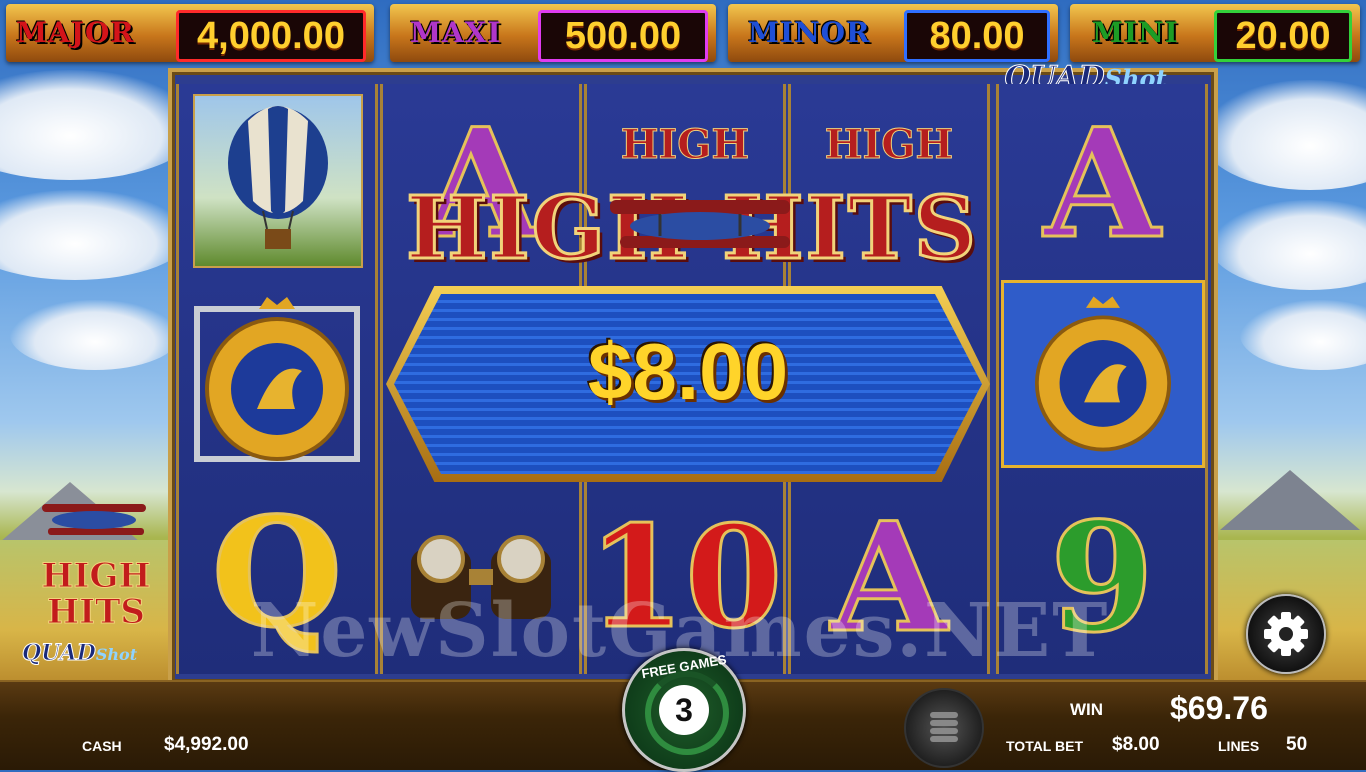 The width and height of the screenshot is (1366, 772). I want to click on win-panel: $8.00, so click(688, 384).